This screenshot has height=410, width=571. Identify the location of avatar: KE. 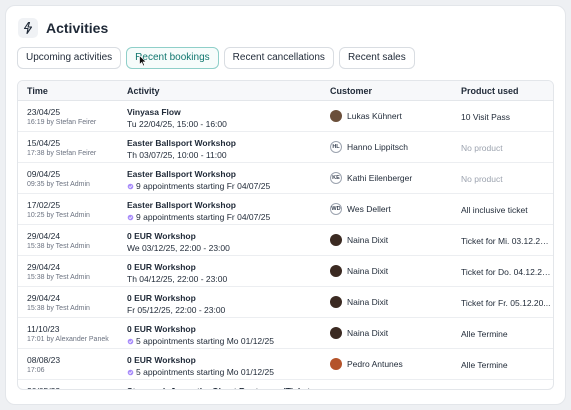
(336, 178).